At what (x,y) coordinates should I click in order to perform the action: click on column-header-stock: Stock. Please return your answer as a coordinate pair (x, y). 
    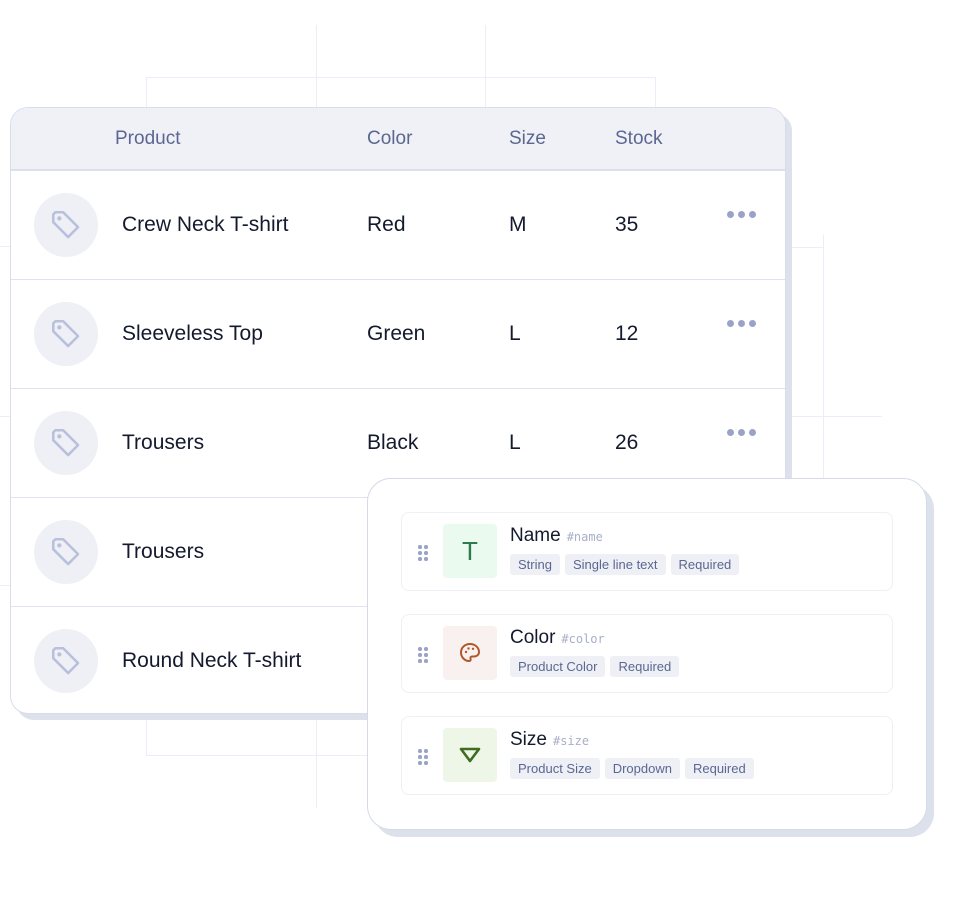
    Looking at the image, I should click on (639, 139).